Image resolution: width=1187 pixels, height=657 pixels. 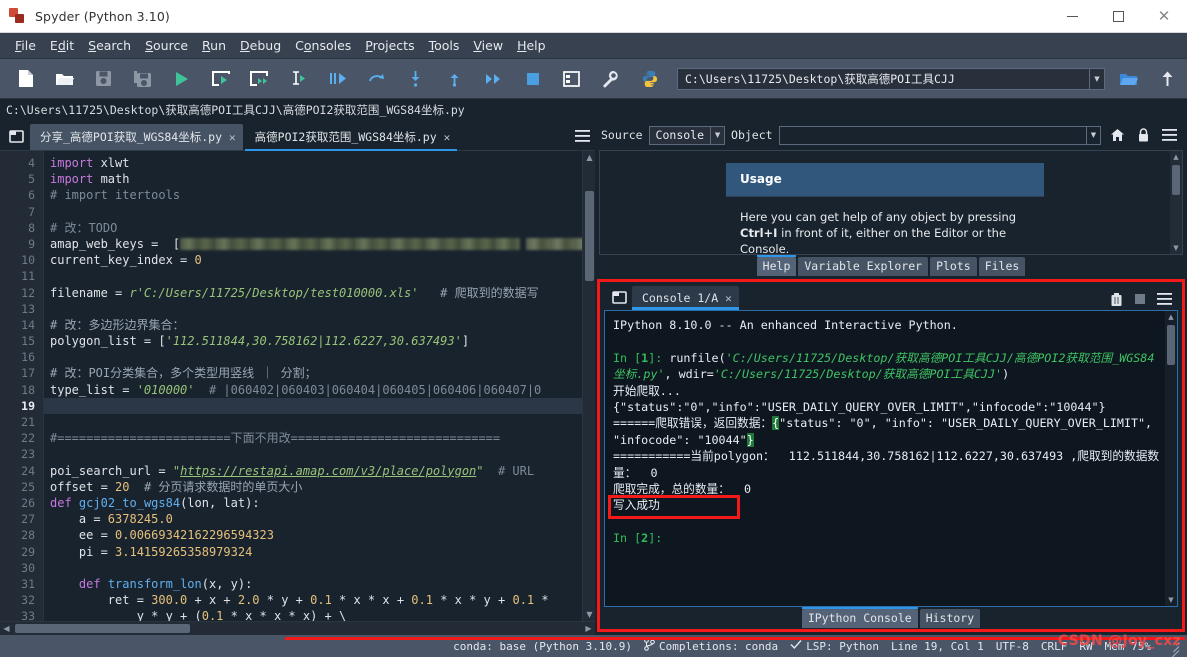 I want to click on stop-debug-icon, so click(x=532, y=79).